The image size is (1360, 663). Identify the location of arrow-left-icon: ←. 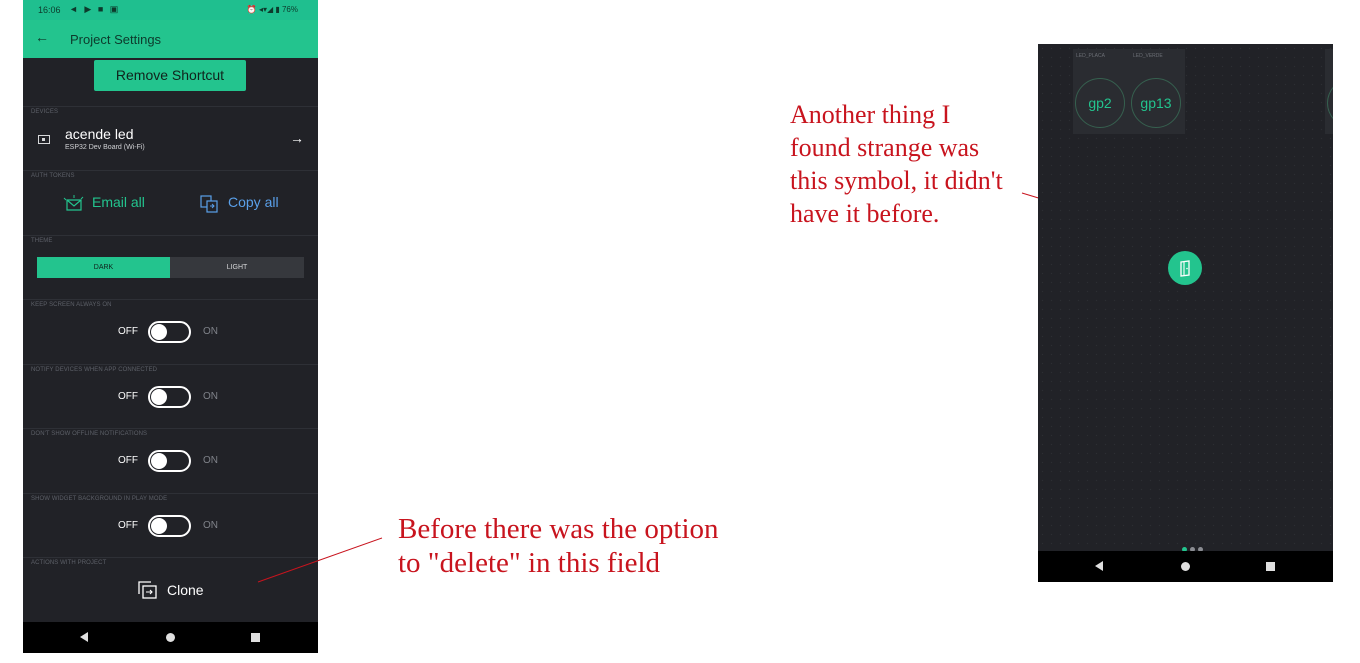
(42, 37).